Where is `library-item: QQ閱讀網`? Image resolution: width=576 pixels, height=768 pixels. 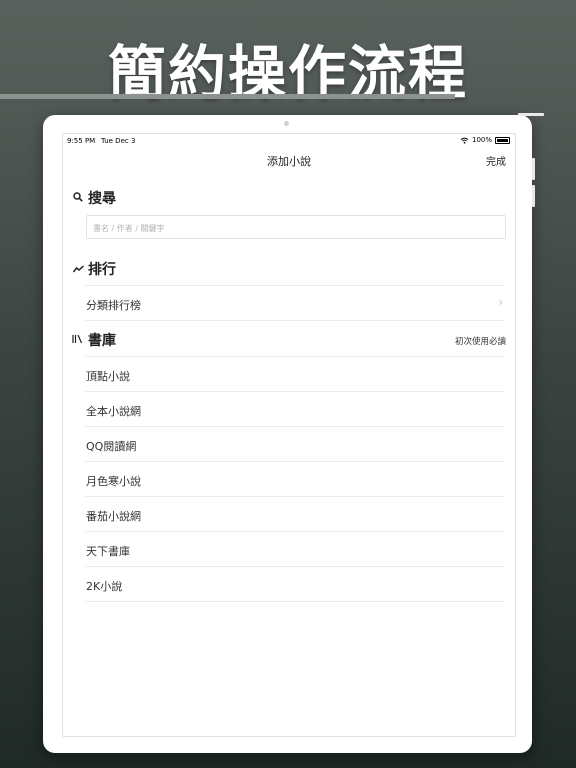
library-item: QQ閱讀網 is located at coordinates (295, 444).